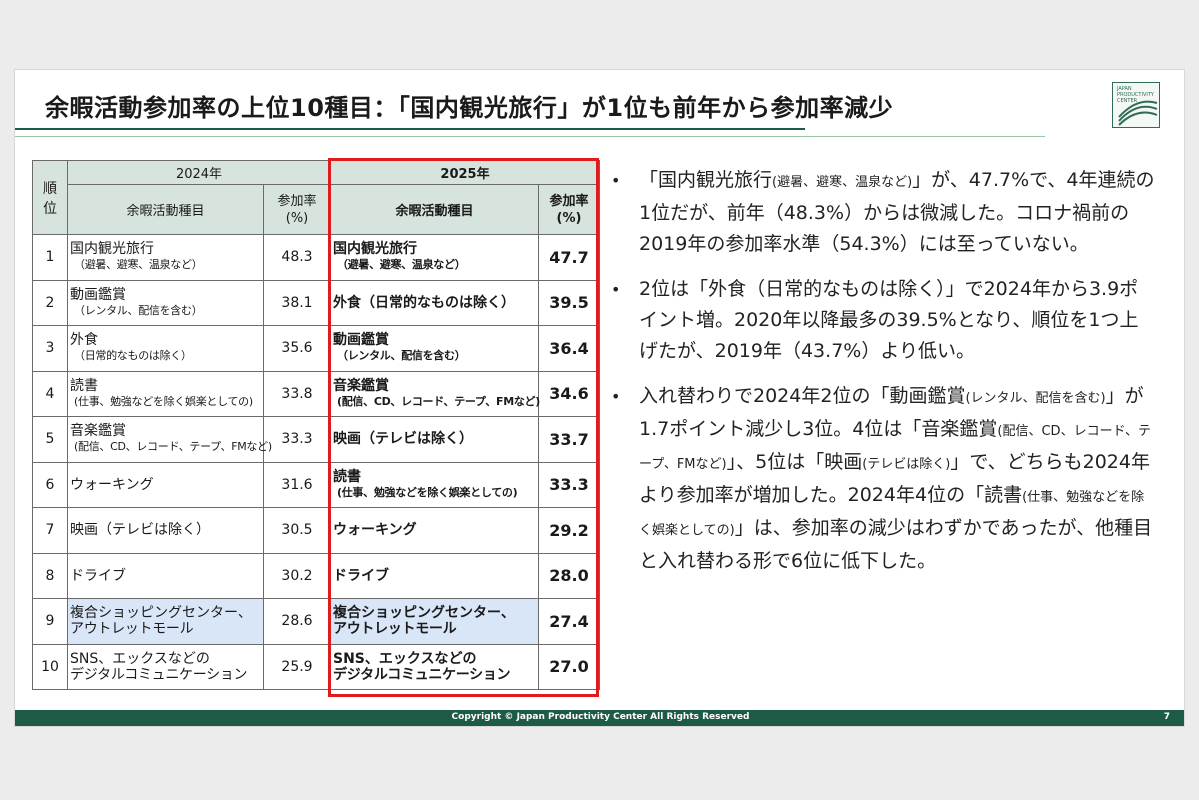  I want to click on bullet-text: 入れ替わりで2024年2位の「動画鑑賞, so click(802, 396).